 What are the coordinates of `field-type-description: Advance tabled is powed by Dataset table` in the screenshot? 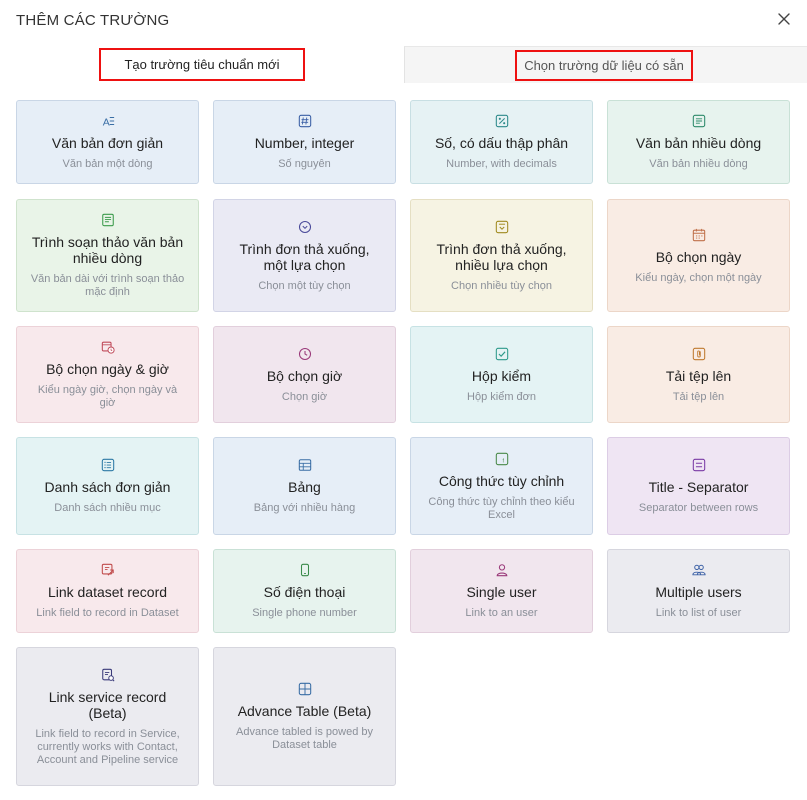 It's located at (304, 738).